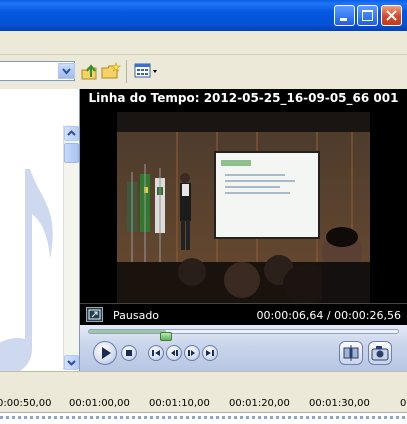 This screenshot has height=424, width=407. I want to click on frame-forward-icon, so click(191, 353).